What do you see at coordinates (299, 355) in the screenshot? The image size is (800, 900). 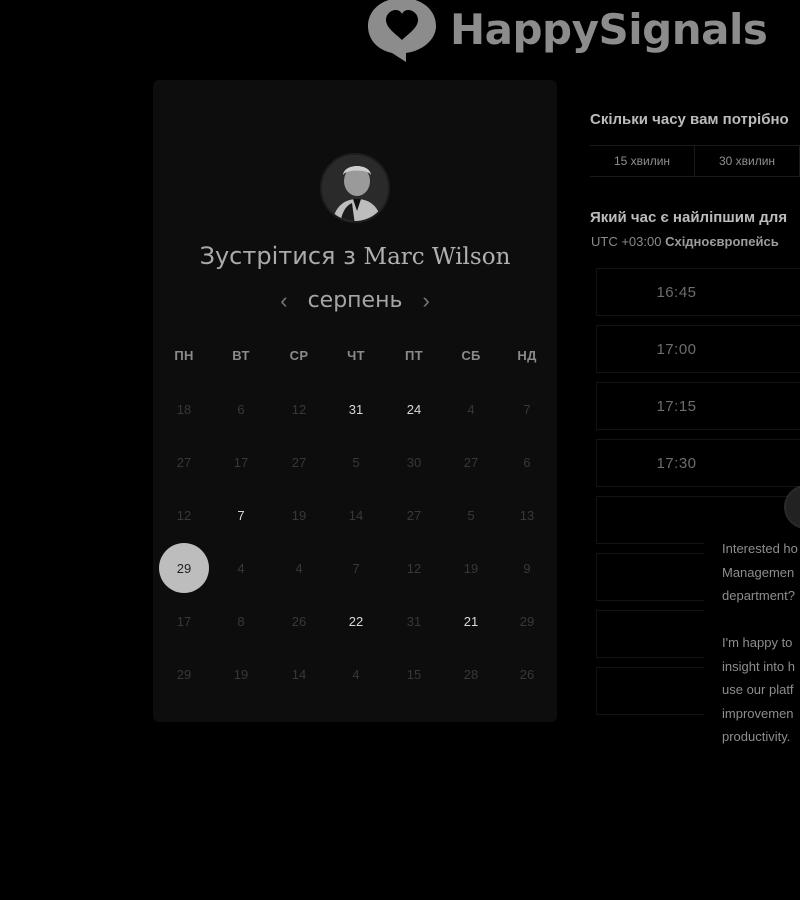 I see `weekday-label: СР` at bounding box center [299, 355].